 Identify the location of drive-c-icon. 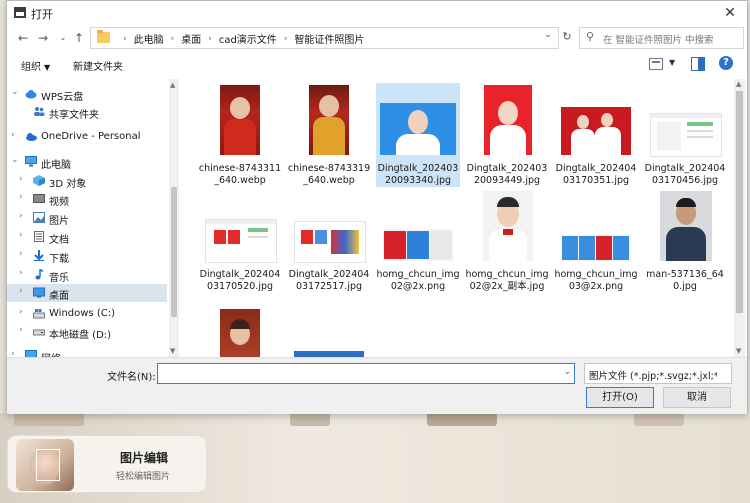
(39, 314).